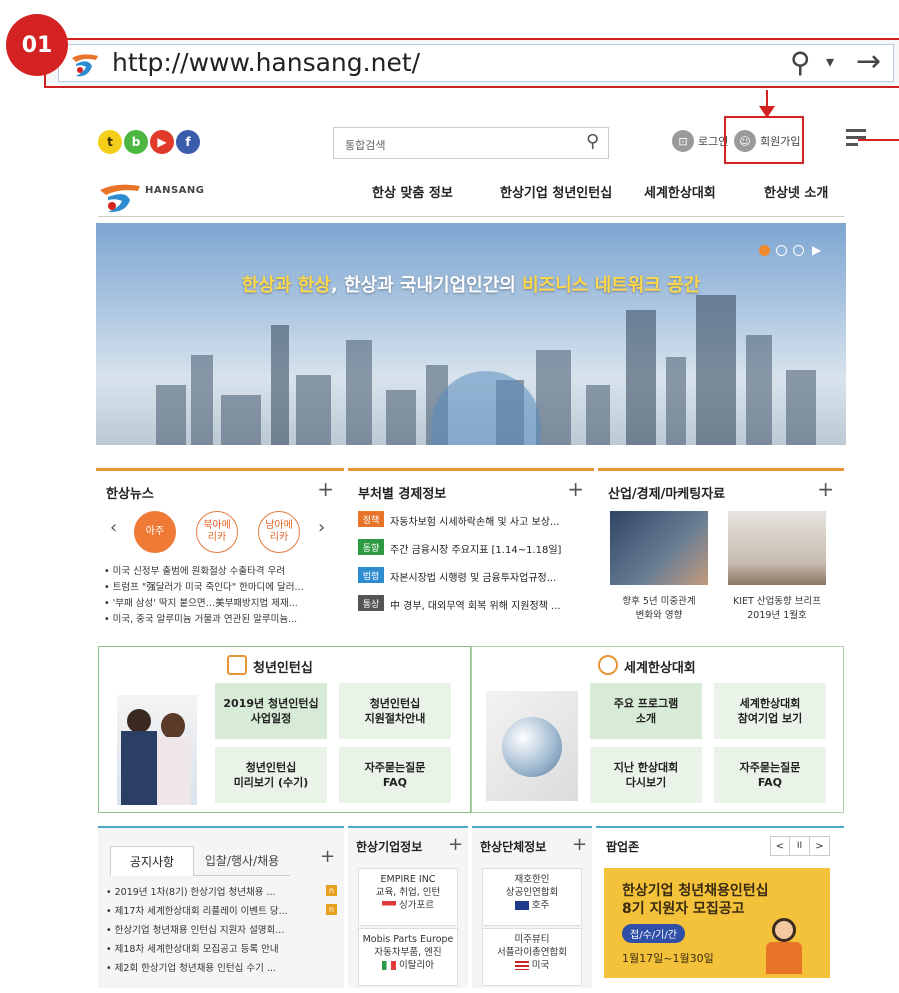  I want to click on url-text: http://www.hansang.net/, so click(266, 62).